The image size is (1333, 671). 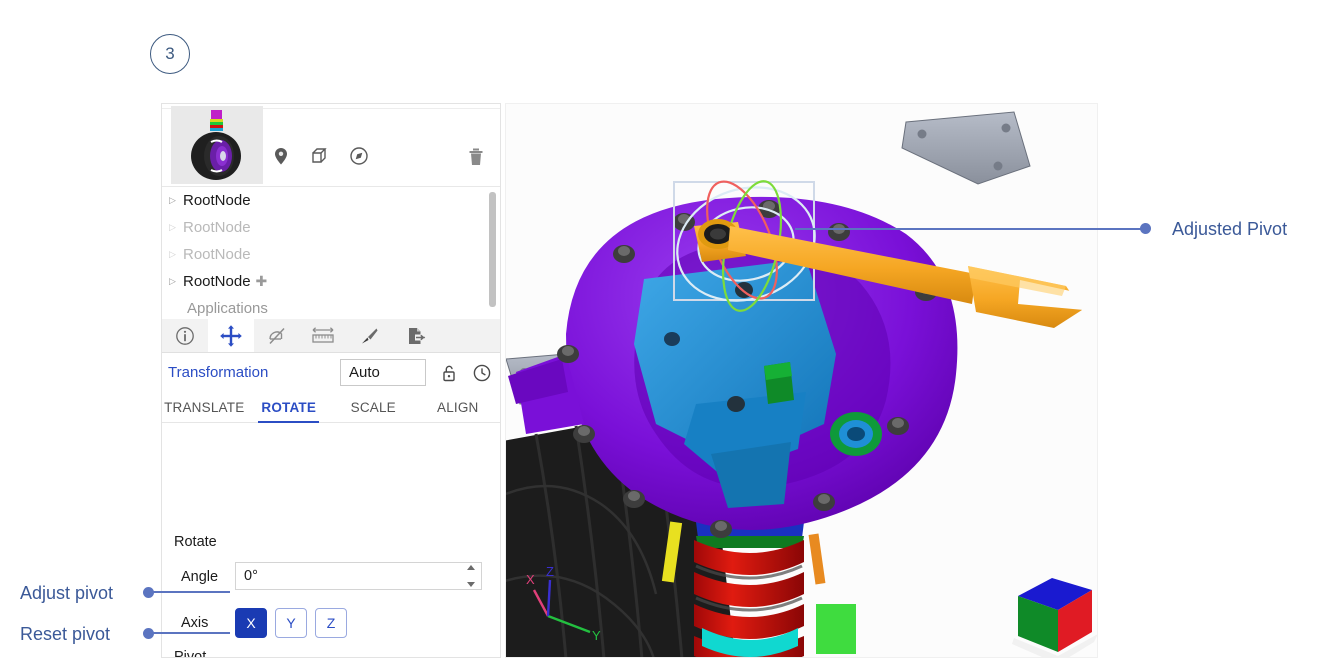 I want to click on selection-tool-icons, so click(x=320, y=156).